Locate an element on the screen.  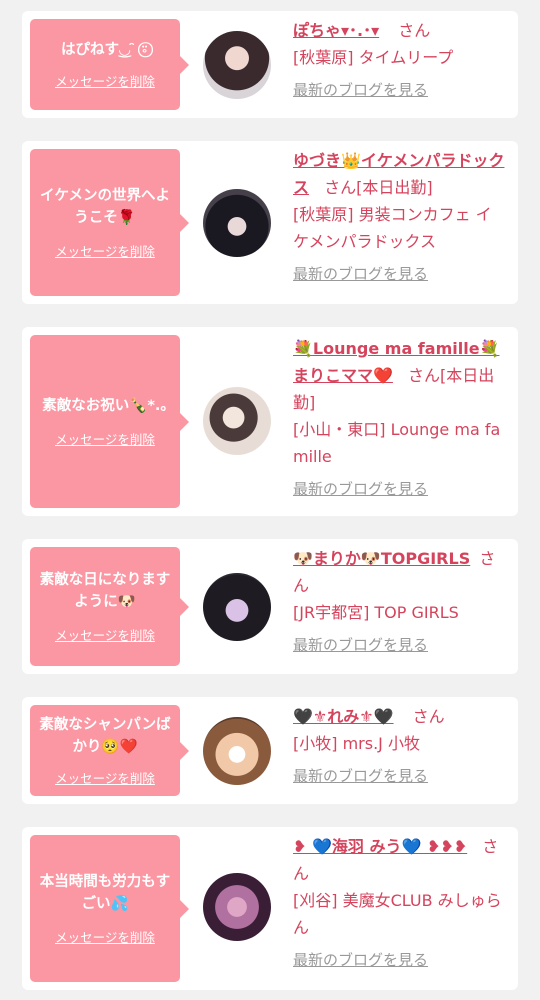
shop-info: [JR宇都宮] TOP GIRLS is located at coordinates (376, 612).